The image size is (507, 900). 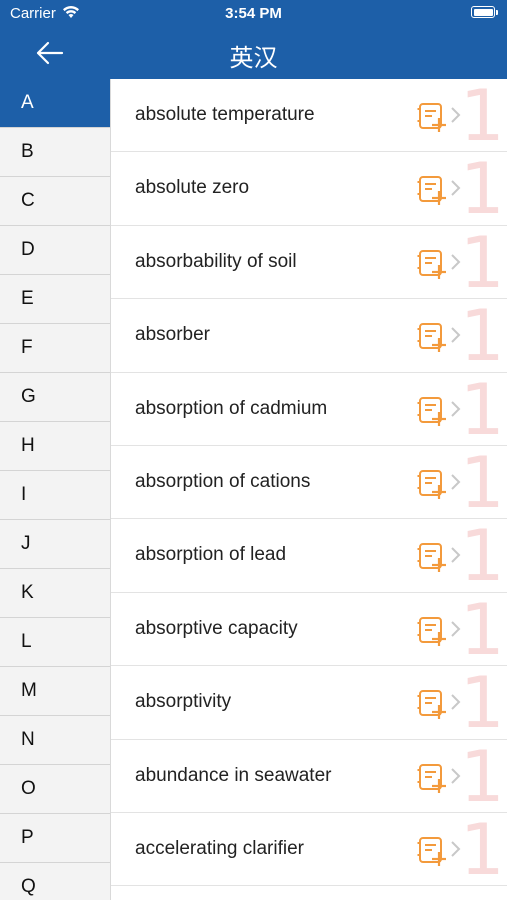 I want to click on list-item: abundance in seawater 1, so click(x=309, y=776).